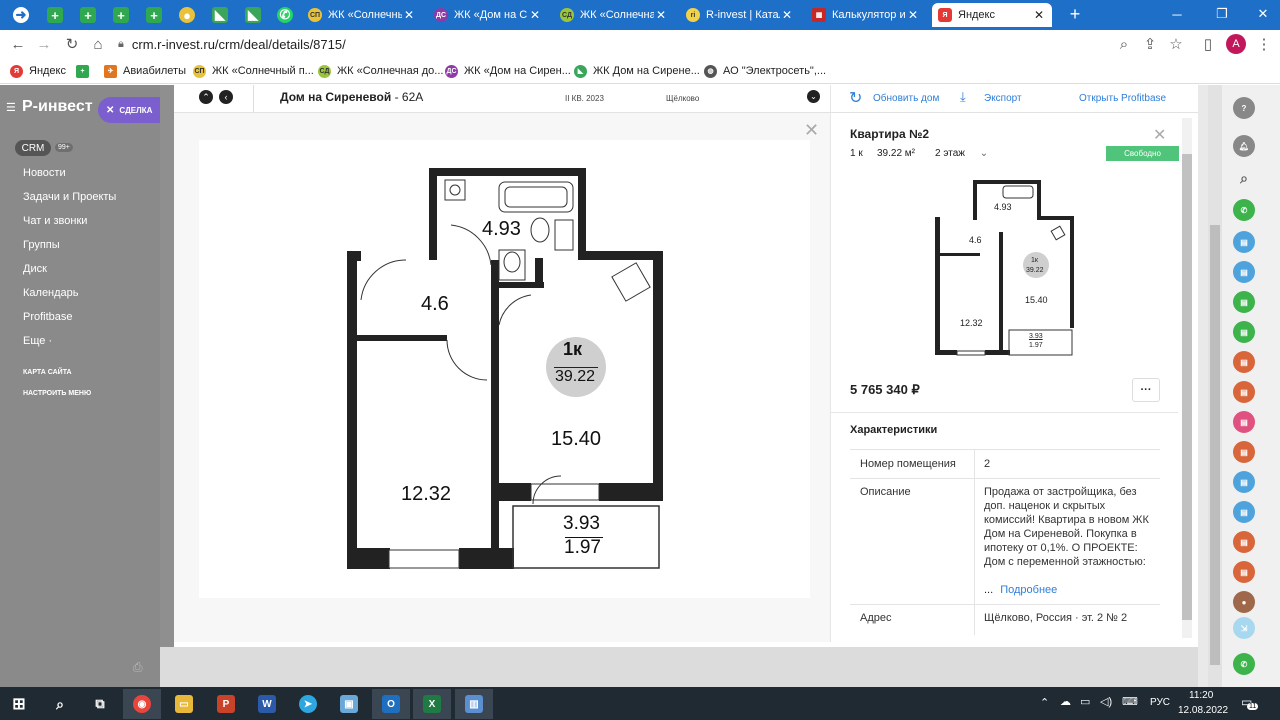  Describe the element at coordinates (142, 704) in the screenshot. I see `taskbar-chrome: ◉` at that location.